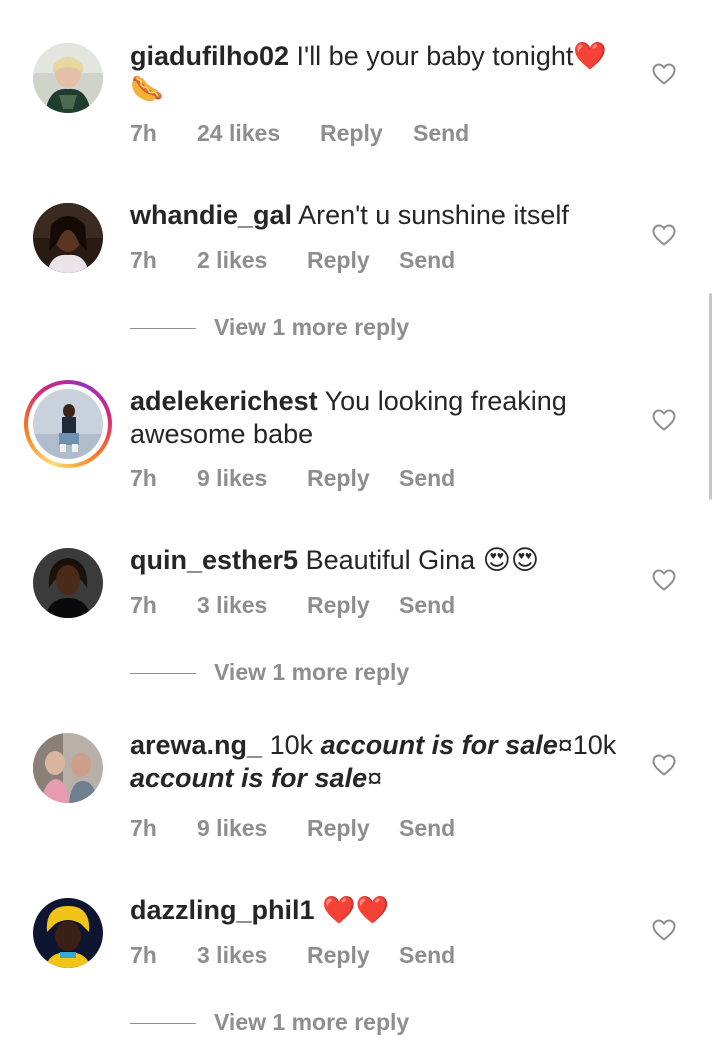  I want to click on comment-body-mid: ¤10k, so click(587, 745).